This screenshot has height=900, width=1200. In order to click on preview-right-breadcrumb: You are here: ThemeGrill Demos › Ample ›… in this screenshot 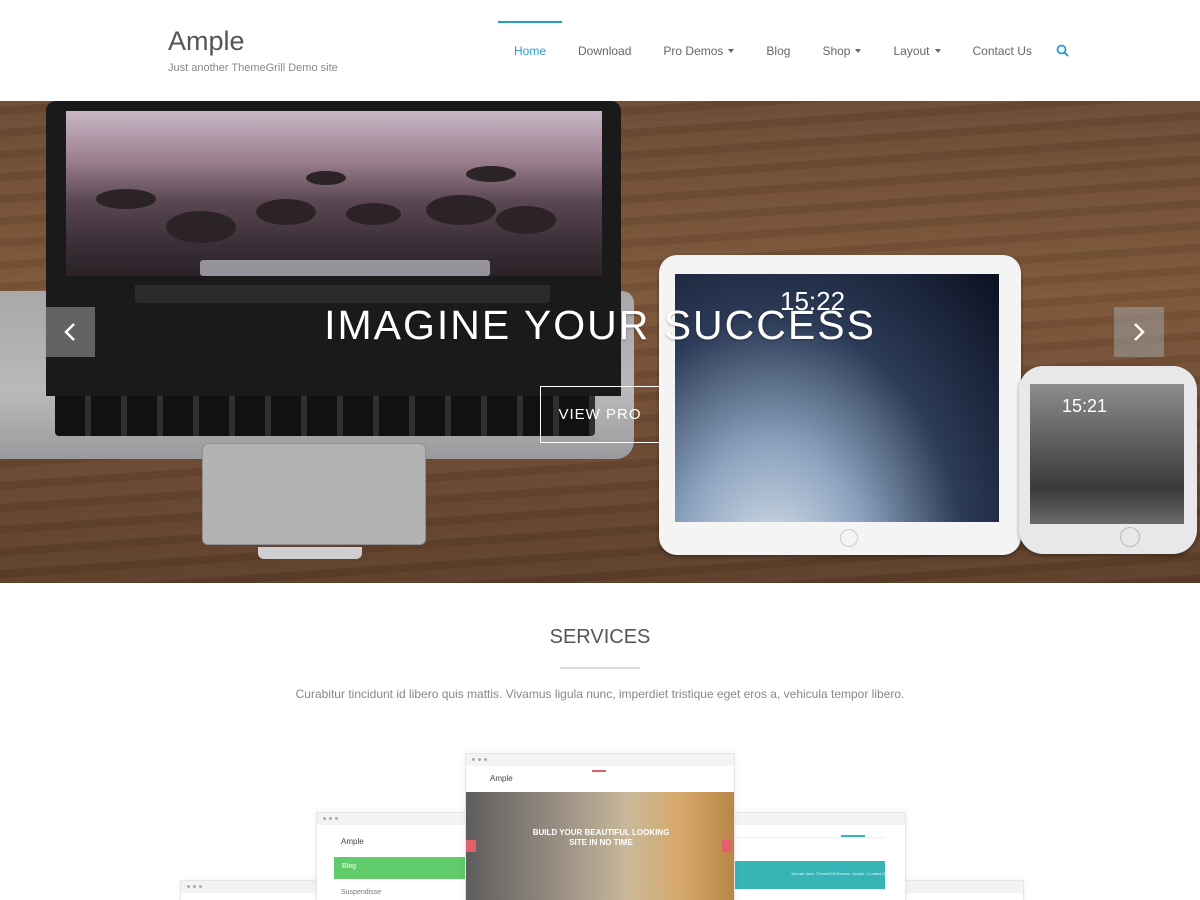, I will do `click(839, 873)`.